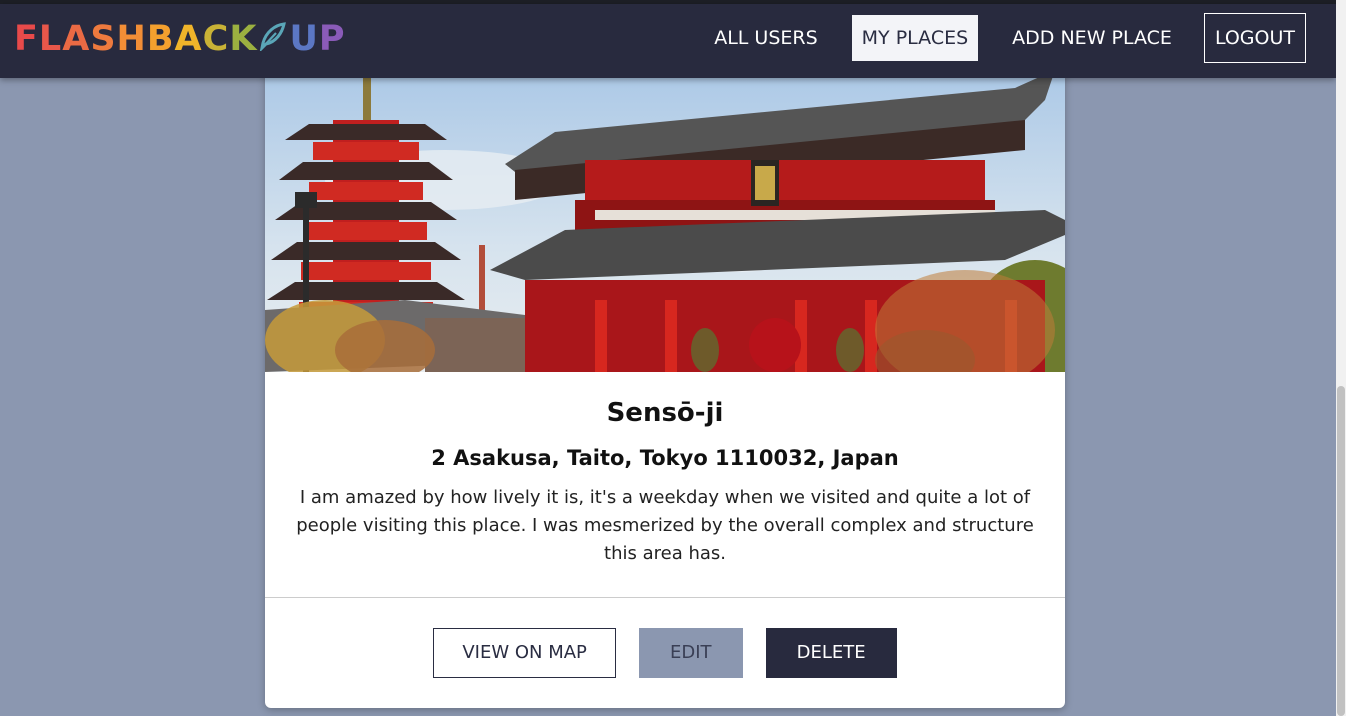 This screenshot has height=716, width=1346. Describe the element at coordinates (103, 39) in the screenshot. I see `logo-letter: S` at that location.